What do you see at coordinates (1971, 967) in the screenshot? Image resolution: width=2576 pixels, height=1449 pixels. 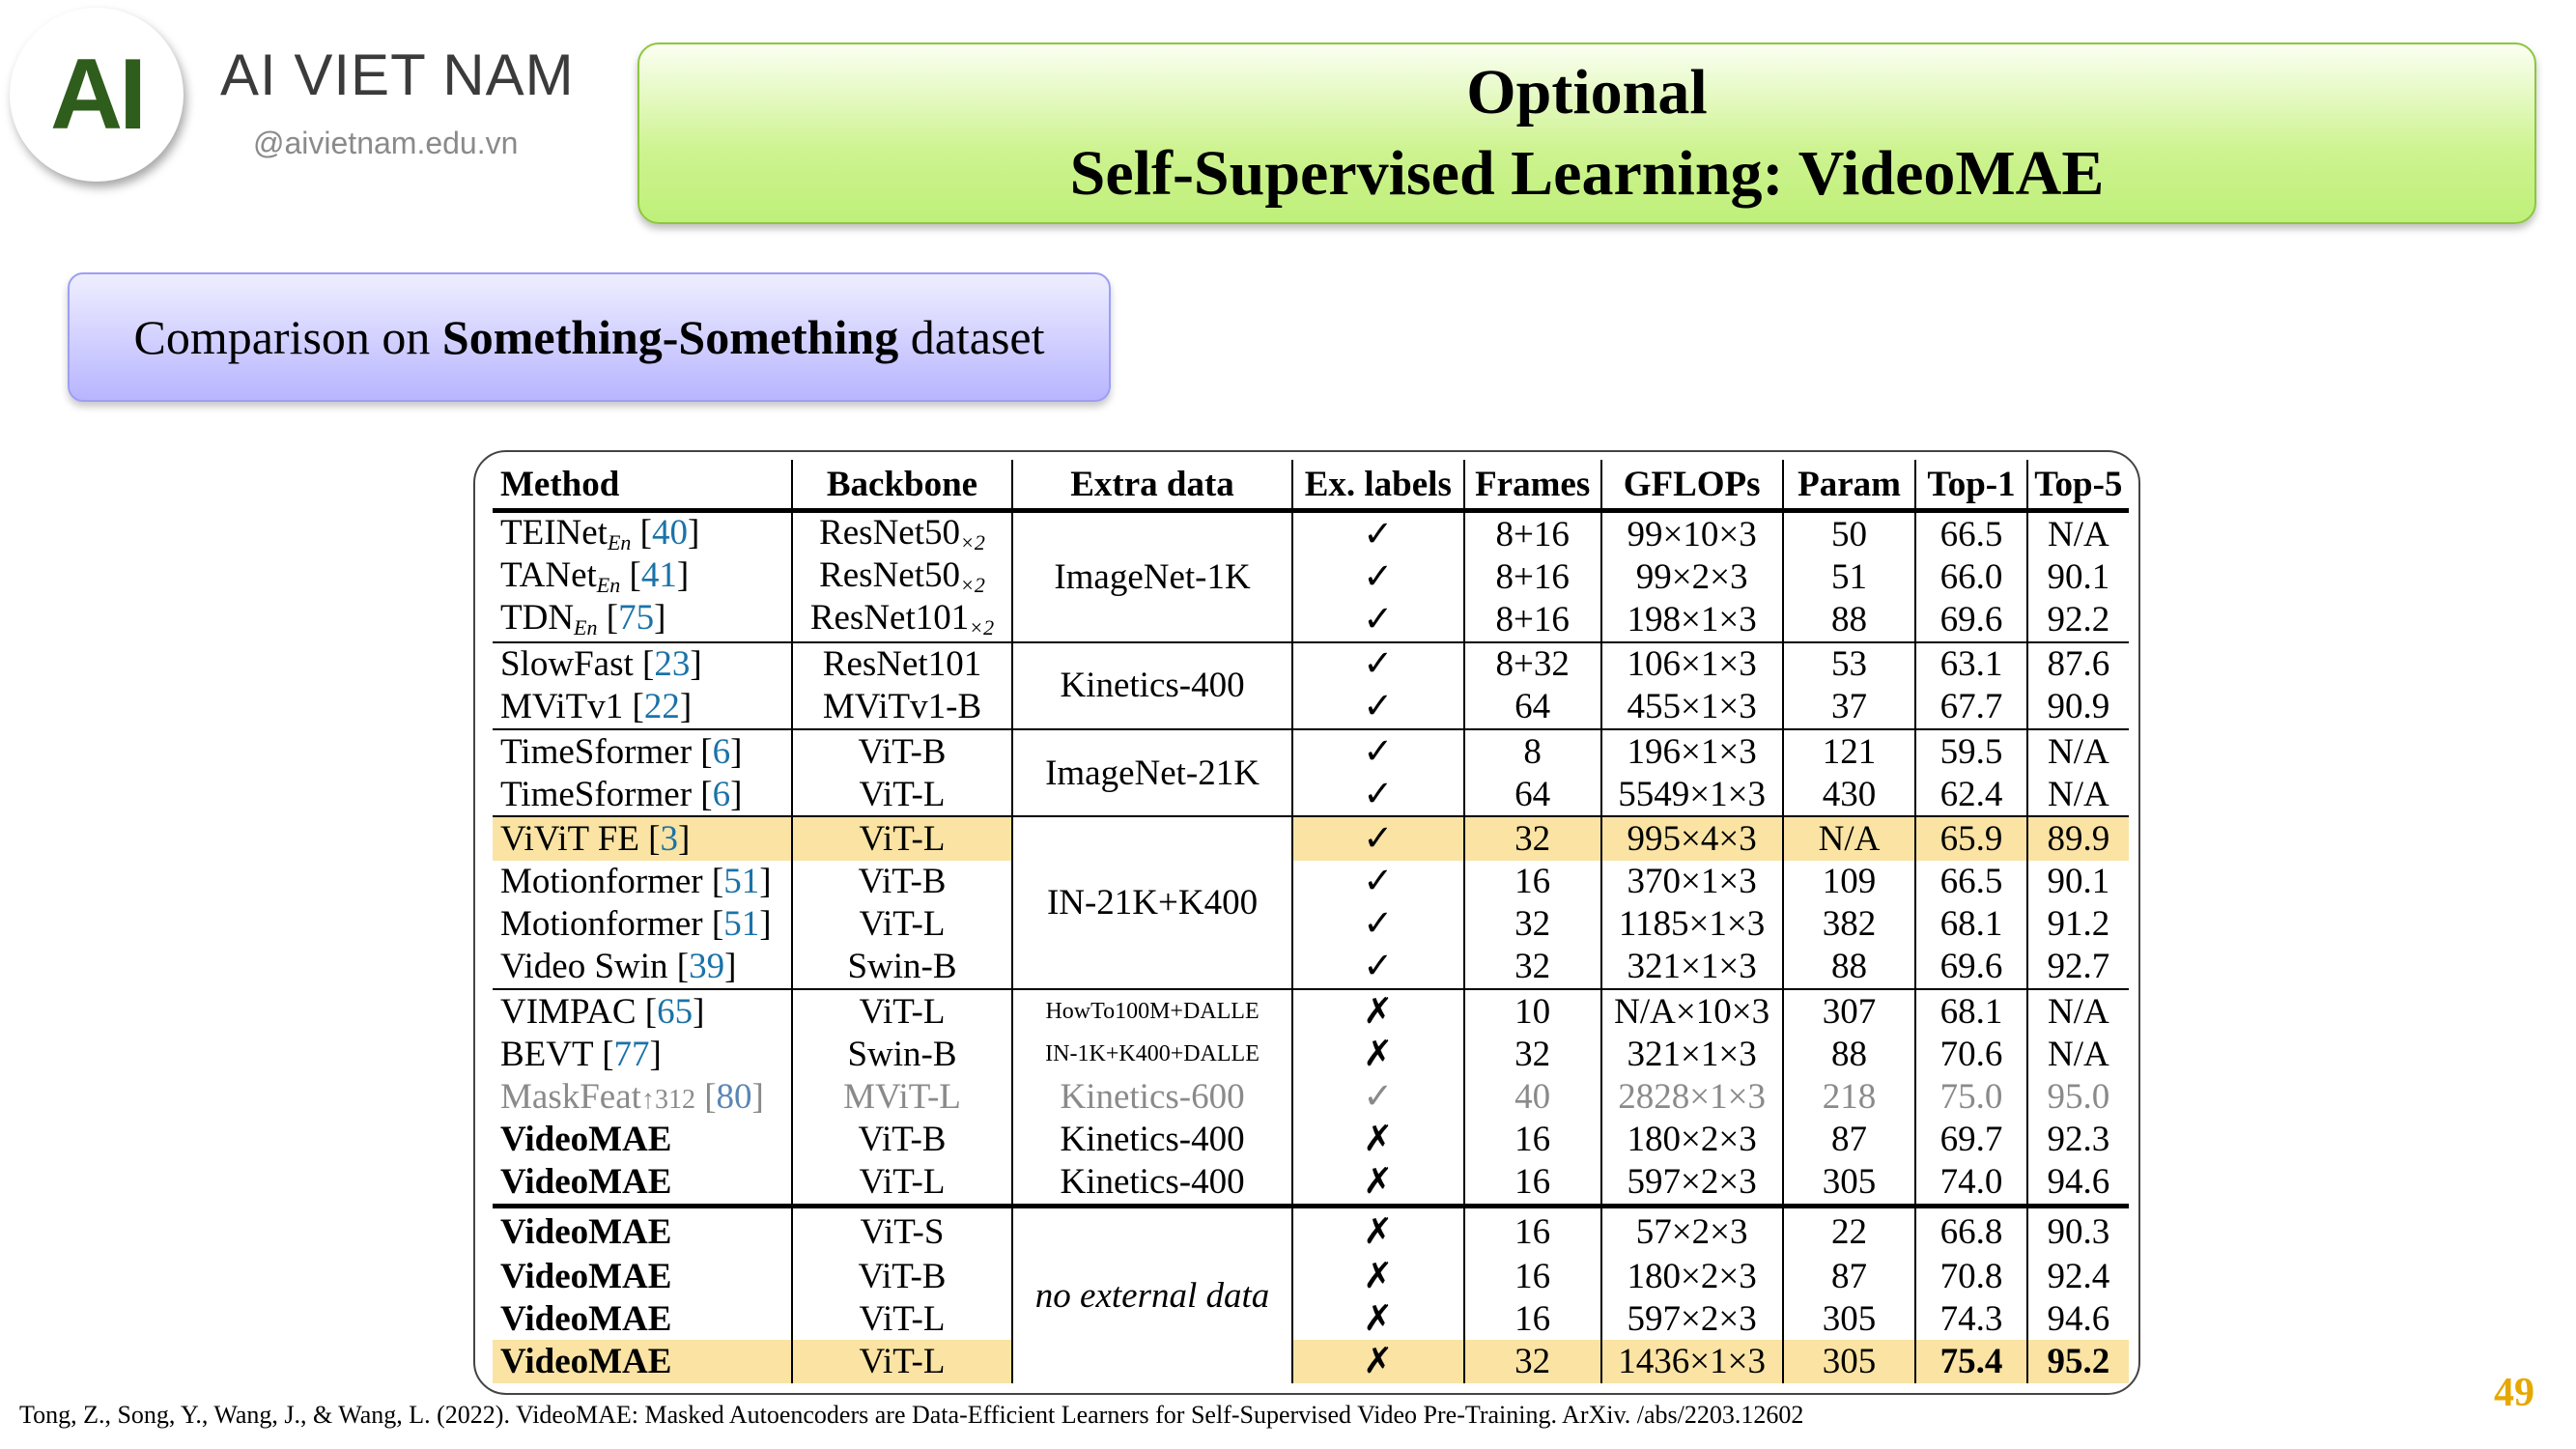 I see `top1-cell: 69.6` at bounding box center [1971, 967].